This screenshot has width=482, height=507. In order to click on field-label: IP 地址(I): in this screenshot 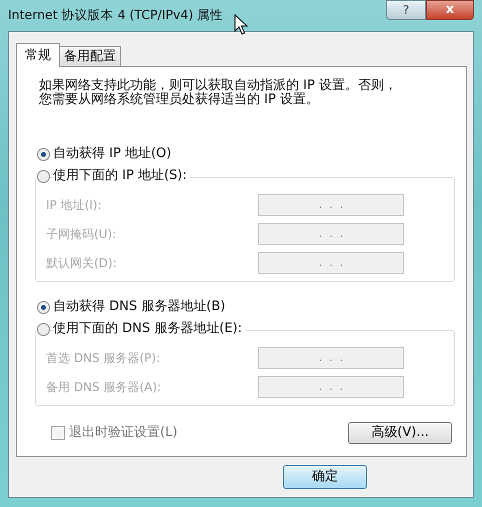, I will do `click(74, 205)`.